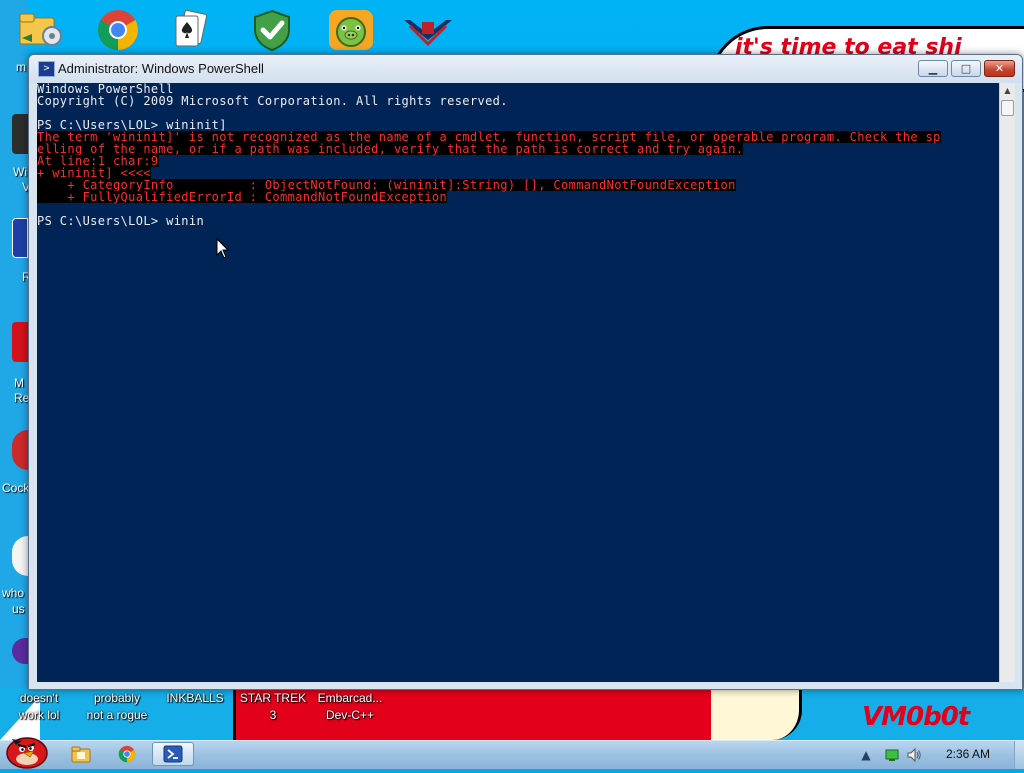 This screenshot has width=1024, height=773. I want to click on bad-piggies-icon, so click(351, 30).